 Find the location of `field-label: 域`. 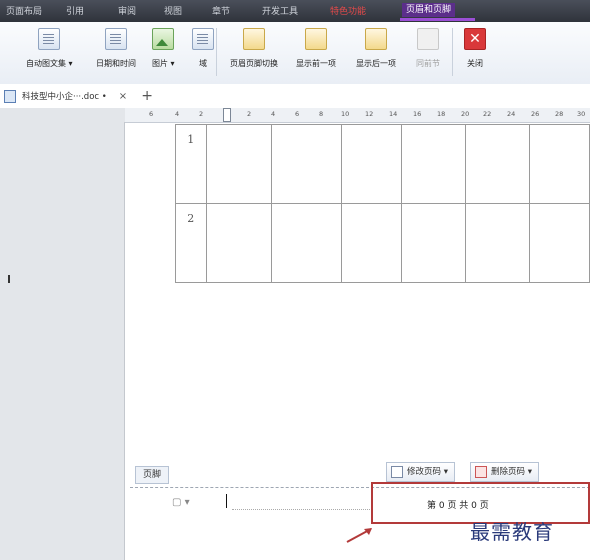

field-label: 域 is located at coordinates (203, 63).